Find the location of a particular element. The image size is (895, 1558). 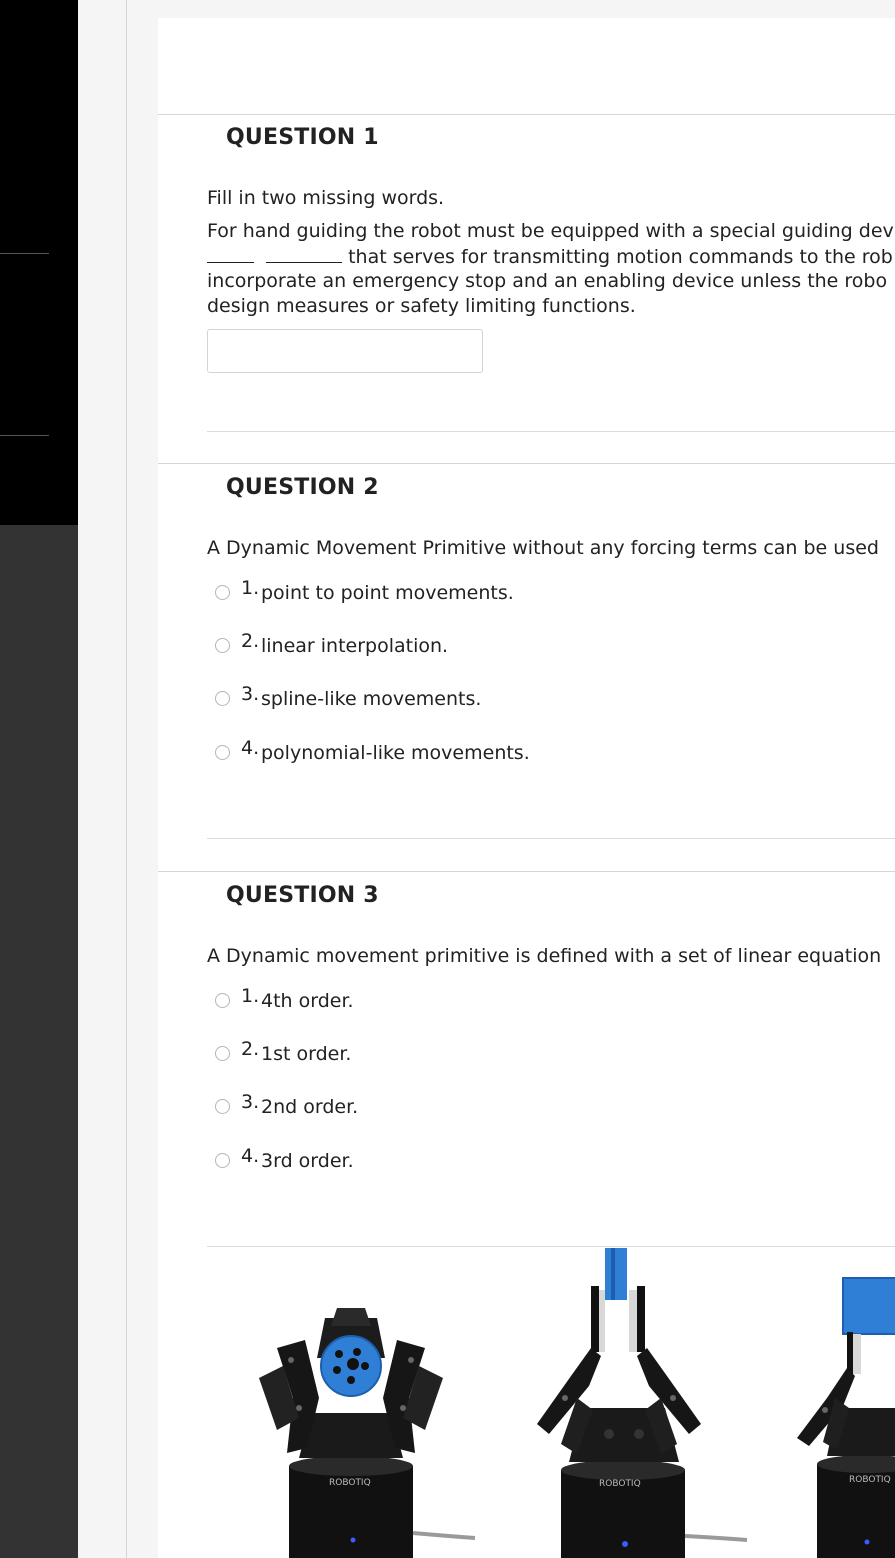

option-label: point to point movements. is located at coordinates (387, 593).